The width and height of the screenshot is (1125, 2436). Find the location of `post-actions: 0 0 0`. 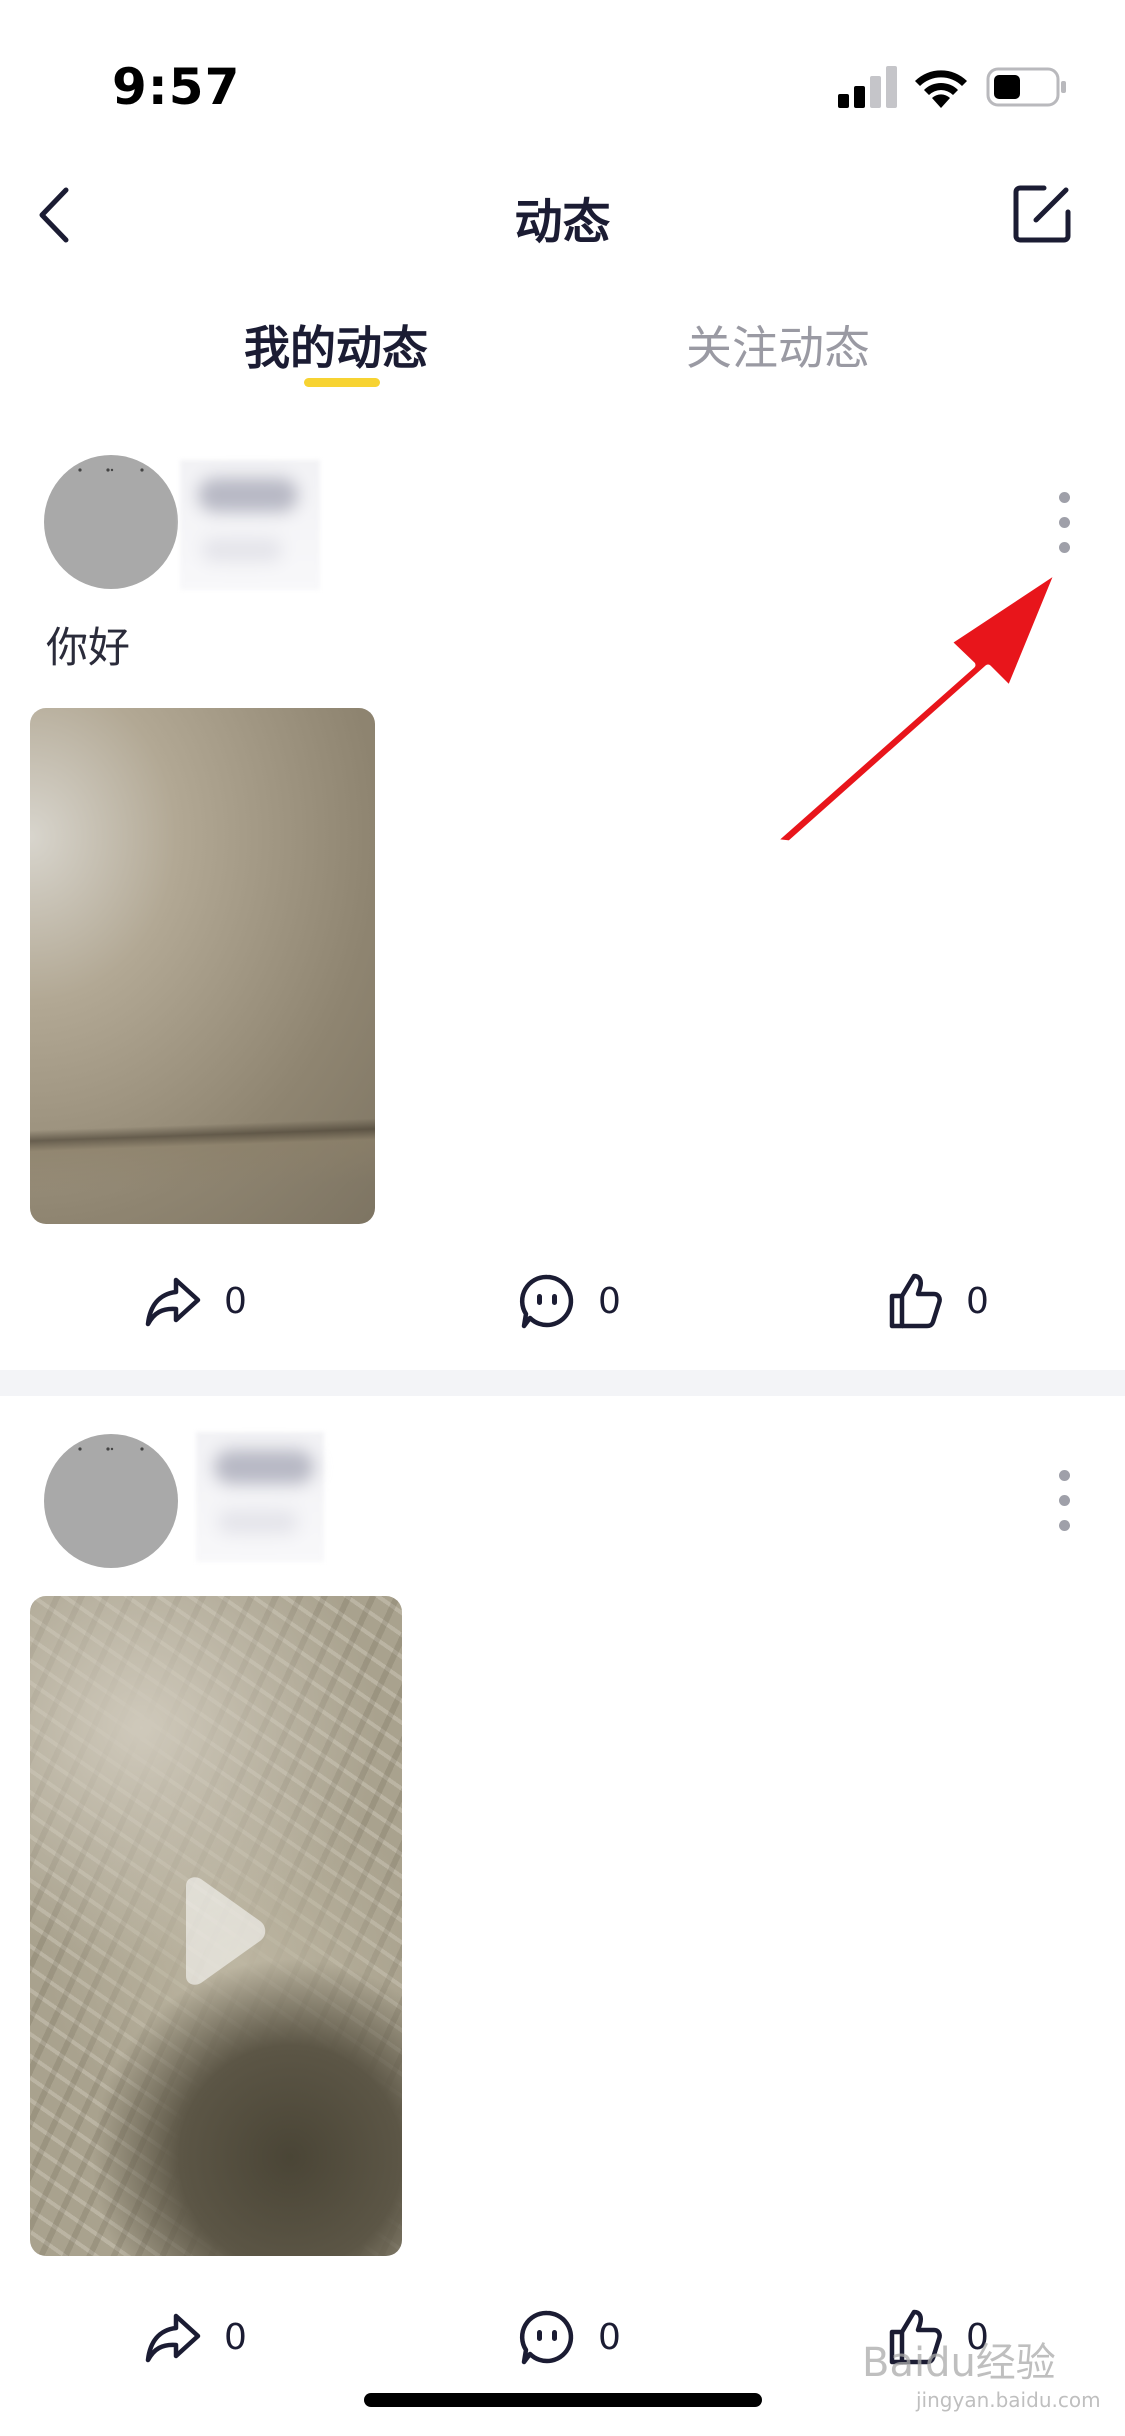

post-actions: 0 0 0 is located at coordinates (562, 1301).